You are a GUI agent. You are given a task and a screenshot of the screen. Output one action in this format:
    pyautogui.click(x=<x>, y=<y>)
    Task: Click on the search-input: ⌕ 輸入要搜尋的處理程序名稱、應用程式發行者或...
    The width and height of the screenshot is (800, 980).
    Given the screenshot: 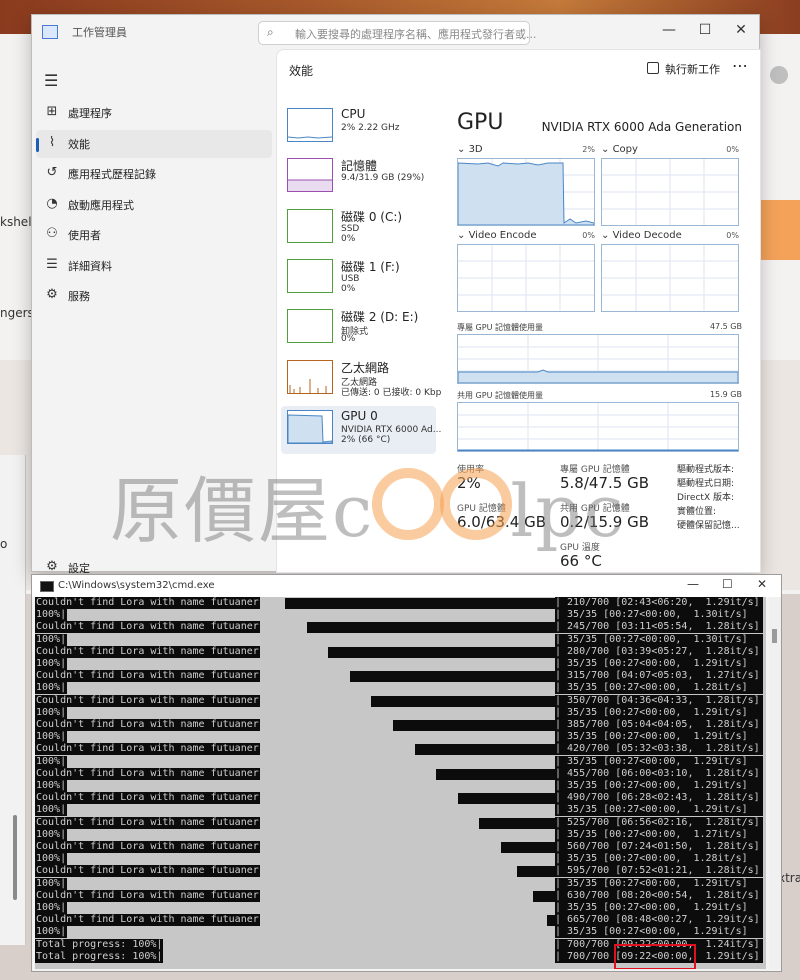 What is the action you would take?
    pyautogui.click(x=397, y=33)
    